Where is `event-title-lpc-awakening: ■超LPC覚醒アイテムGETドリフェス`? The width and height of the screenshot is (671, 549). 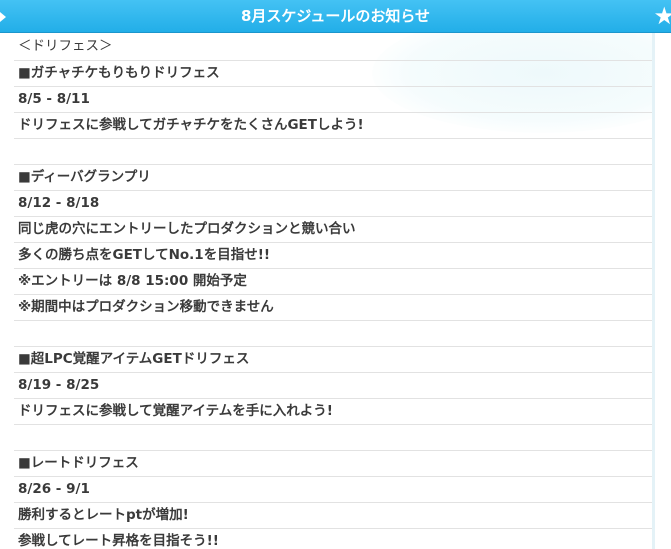 event-title-lpc-awakening: ■超LPC覚醒アイテムGETドリフェス is located at coordinates (333, 360).